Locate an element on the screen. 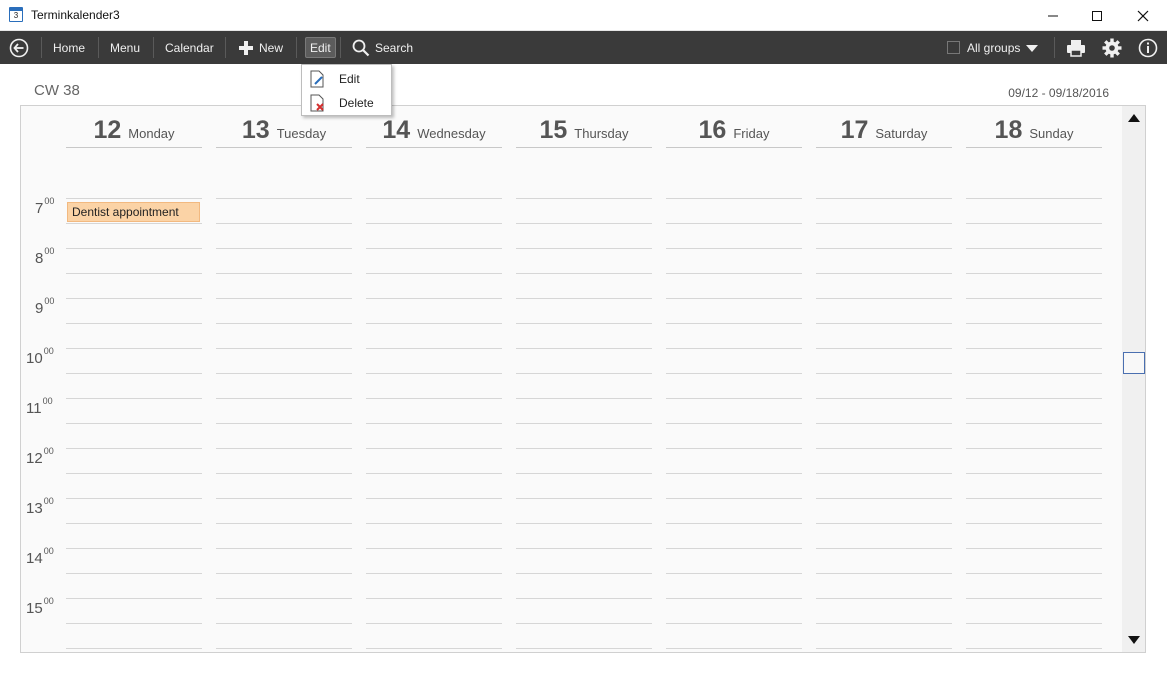 This screenshot has width=1167, height=694. all-groups-checkbox is located at coordinates (953, 47).